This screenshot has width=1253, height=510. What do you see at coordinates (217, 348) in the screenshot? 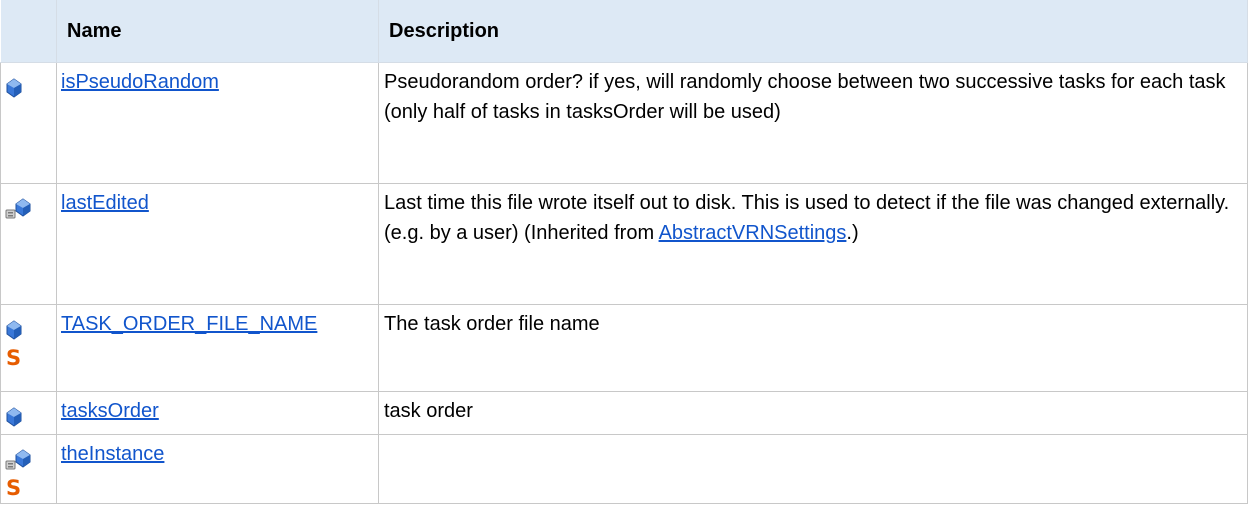
I see `name-cell: TASK_ORDER_FILE_NAME` at bounding box center [217, 348].